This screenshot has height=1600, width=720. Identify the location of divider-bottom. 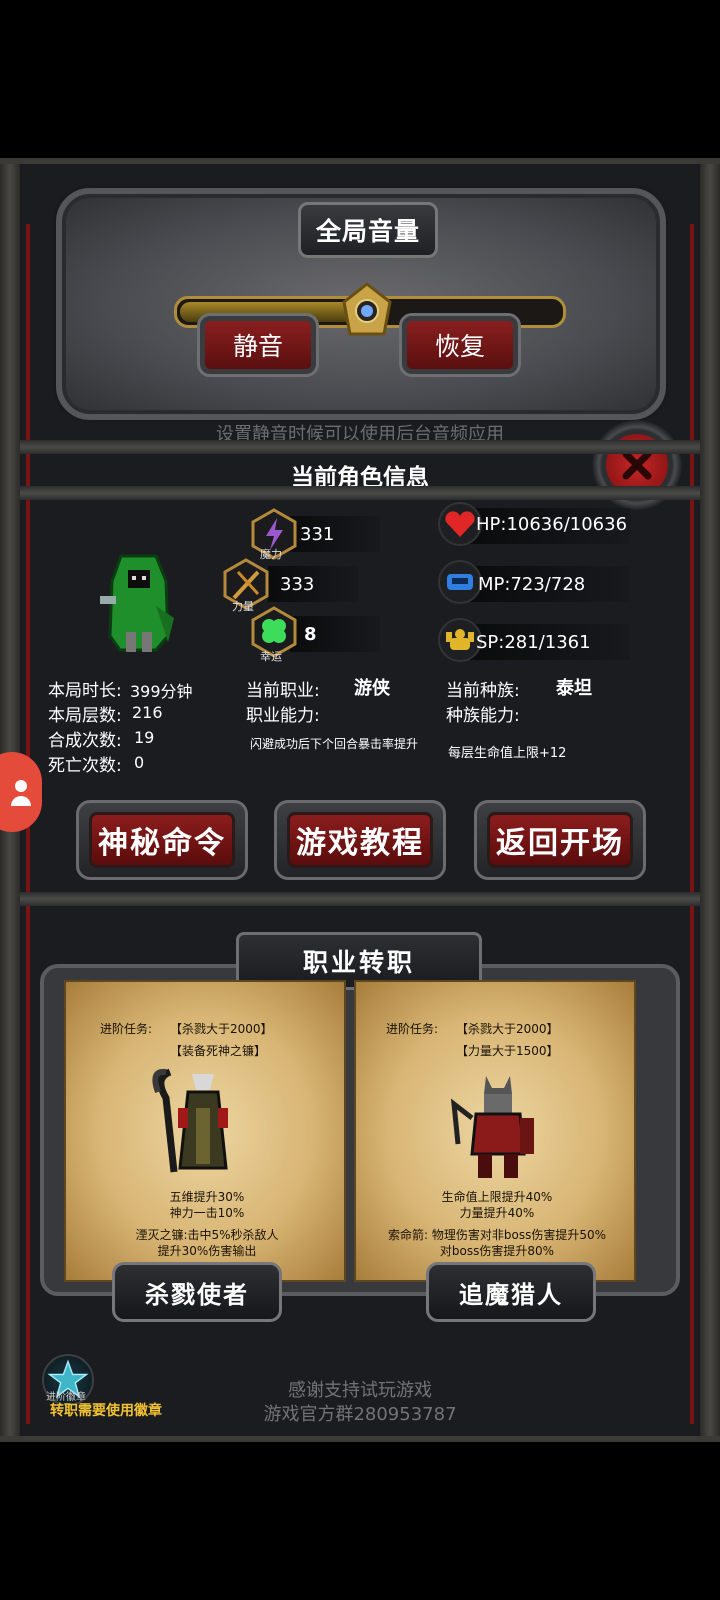
(360, 899).